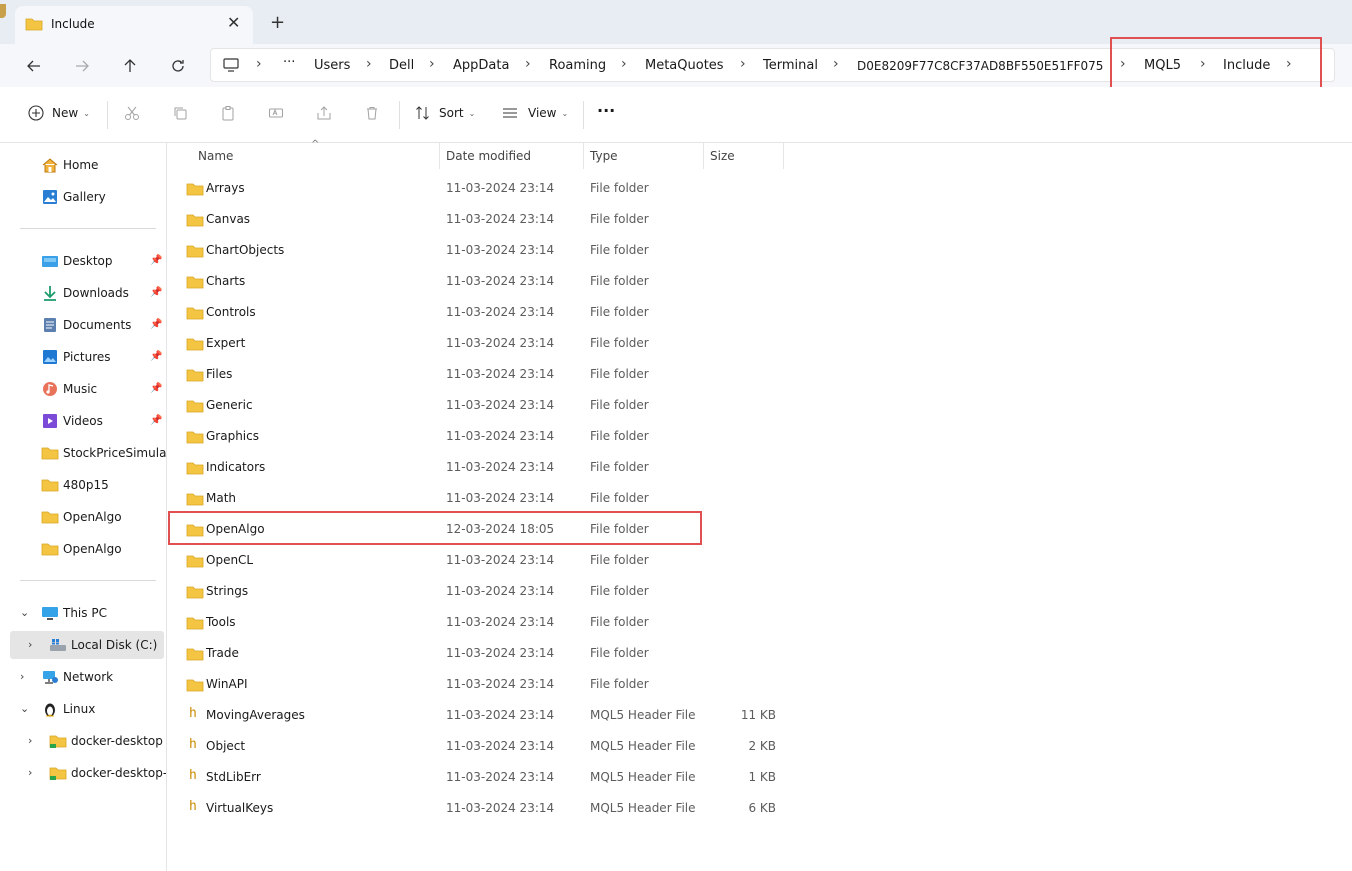 The width and height of the screenshot is (1352, 871). Describe the element at coordinates (483, 280) in the screenshot. I see `file-row: Charts 11-03-2024 23:14 File folder` at that location.